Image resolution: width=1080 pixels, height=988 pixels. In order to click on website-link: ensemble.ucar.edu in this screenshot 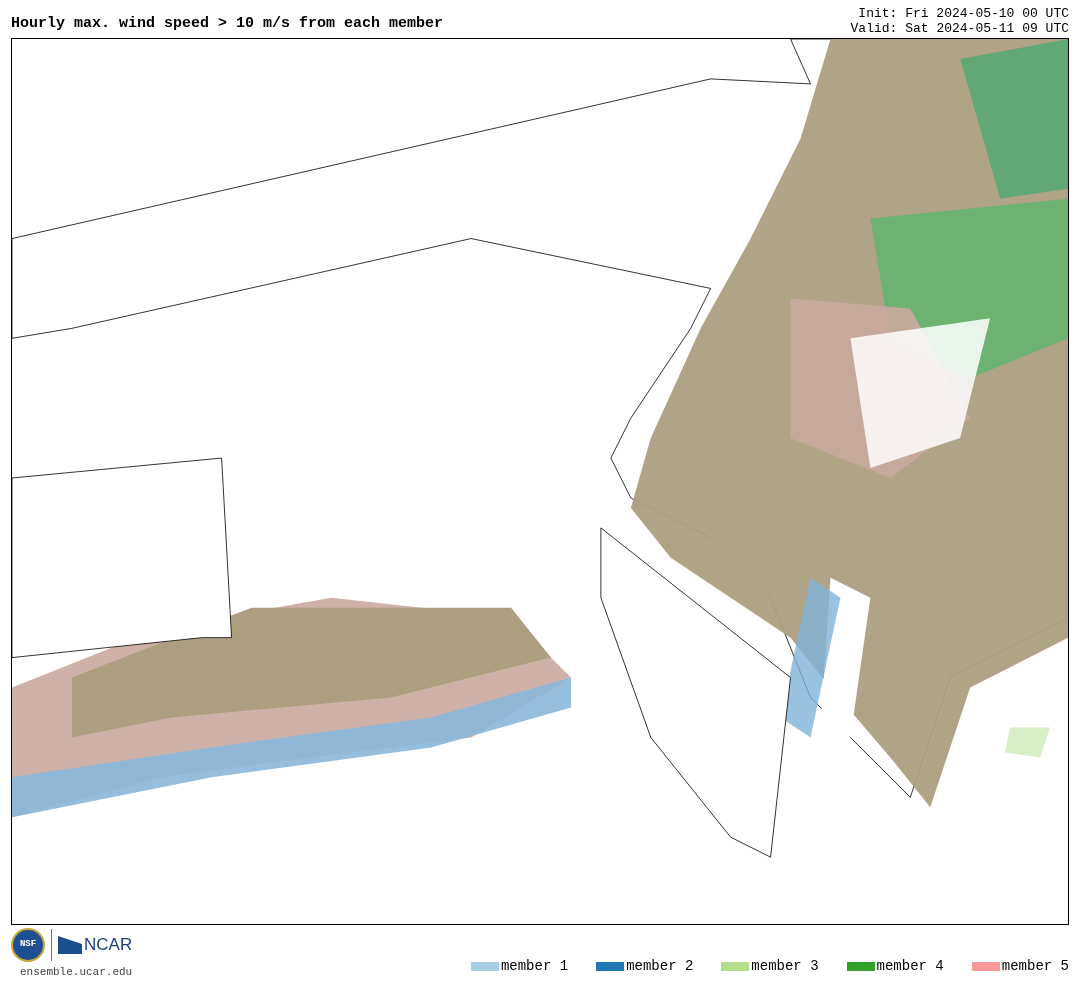, I will do `click(76, 972)`.